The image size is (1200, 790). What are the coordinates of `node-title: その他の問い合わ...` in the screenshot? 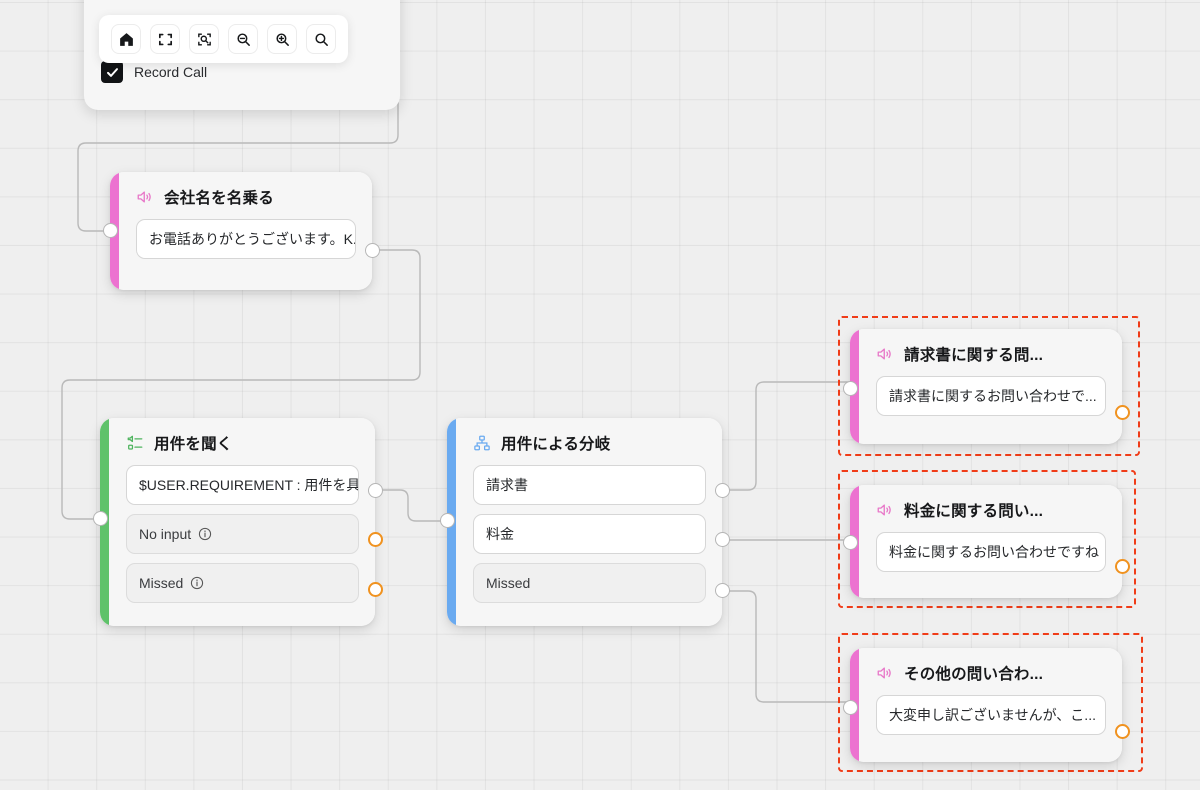 It's located at (974, 674).